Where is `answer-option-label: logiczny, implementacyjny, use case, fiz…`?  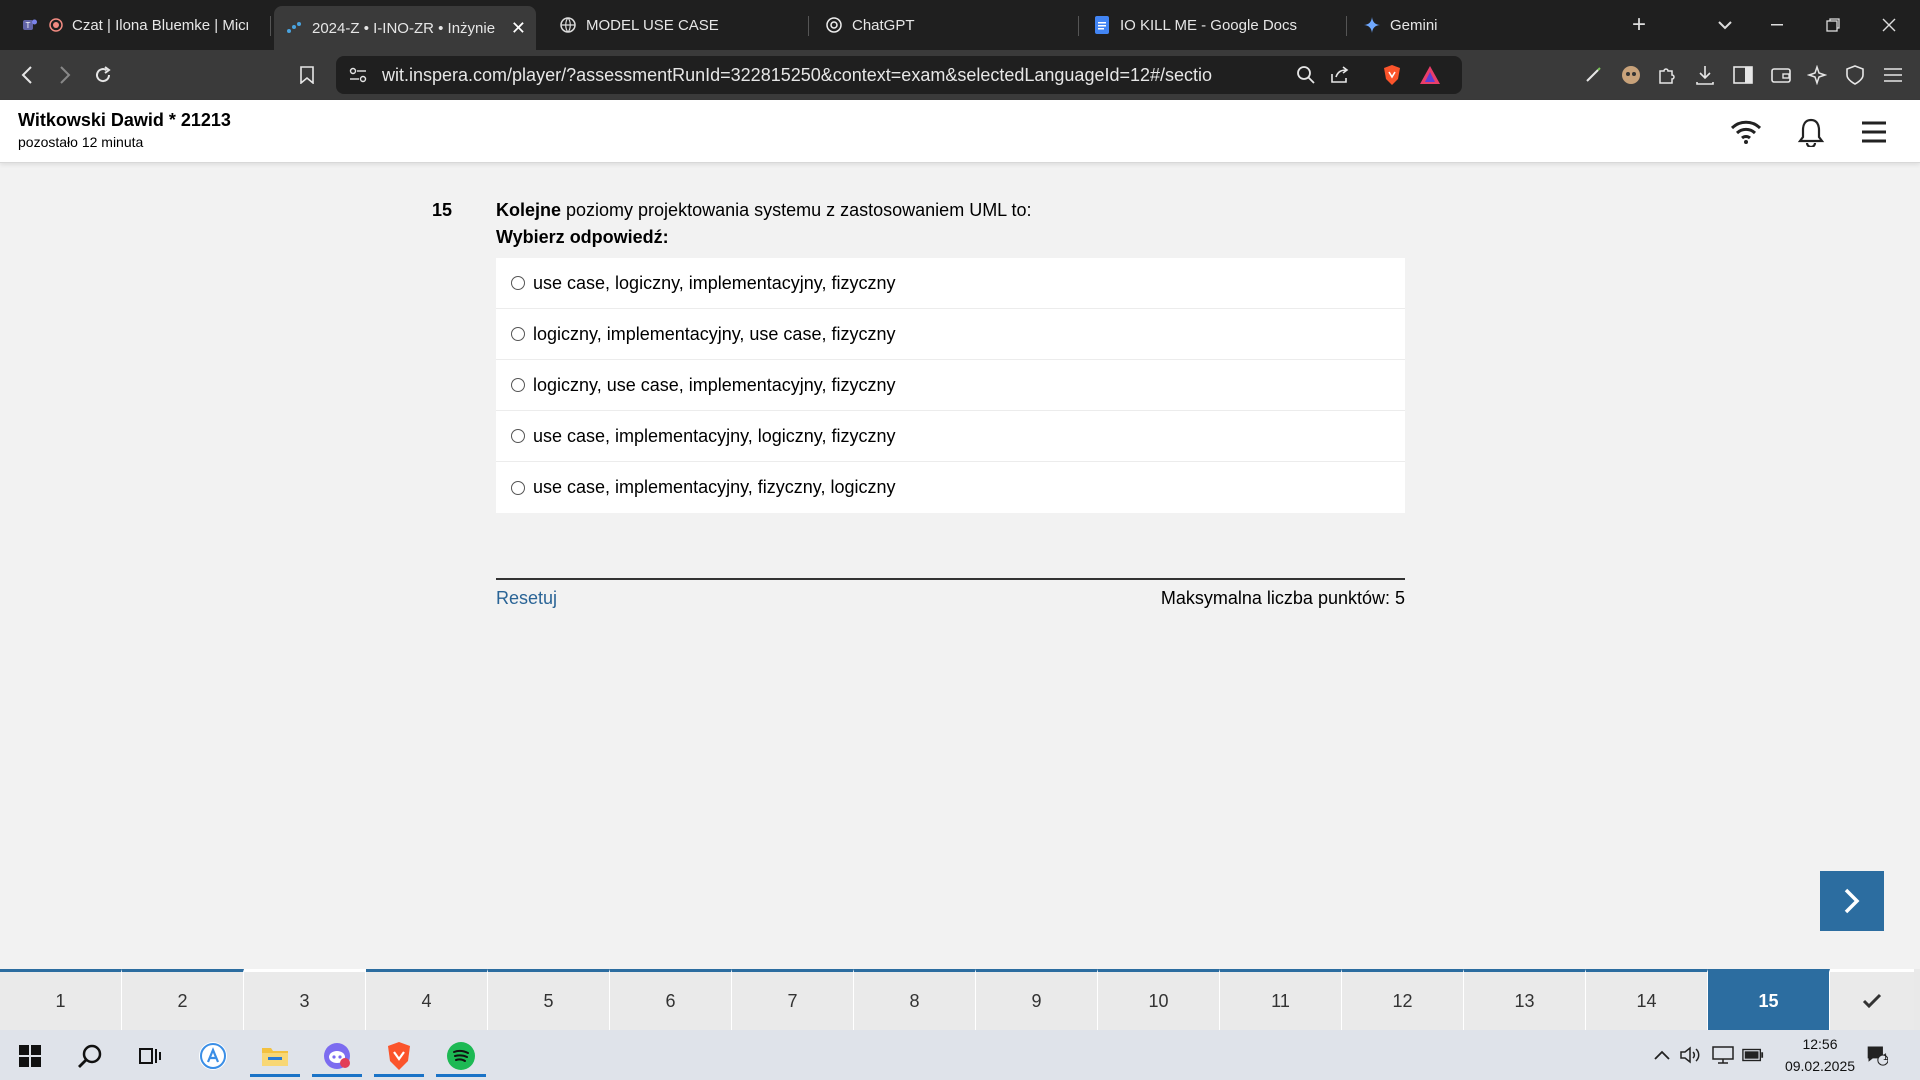 answer-option-label: logiczny, implementacyjny, use case, fiz… is located at coordinates (714, 333).